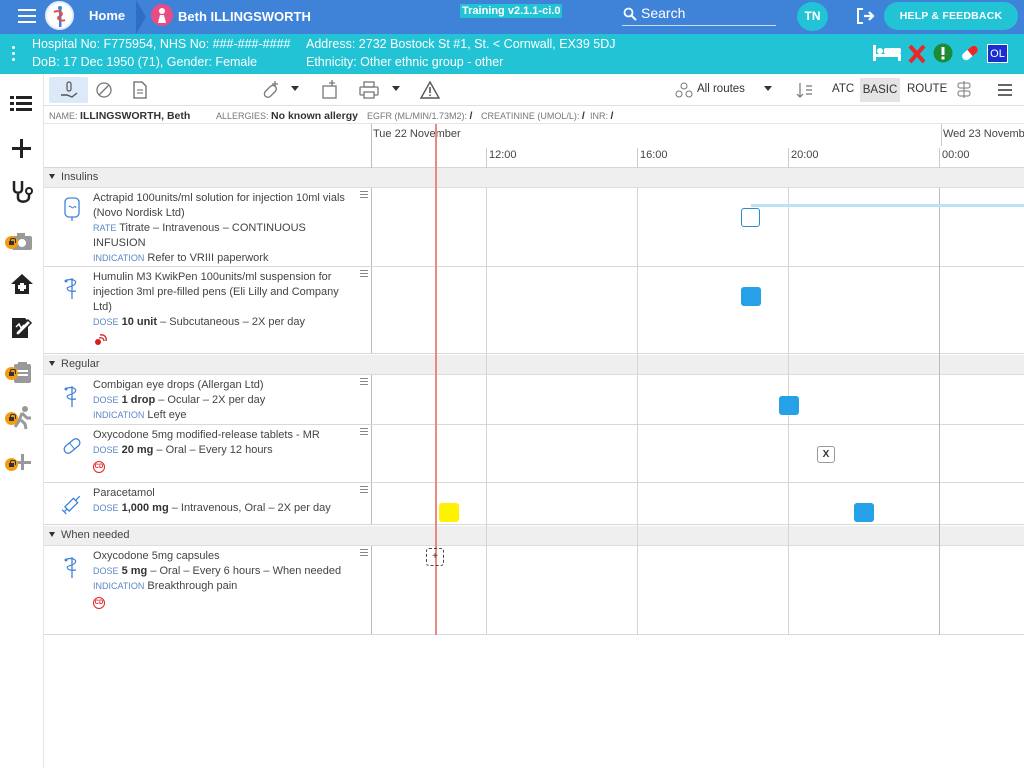 The width and height of the screenshot is (1024, 768). Describe the element at coordinates (812, 16) in the screenshot. I see `user-avatar: TN` at that location.